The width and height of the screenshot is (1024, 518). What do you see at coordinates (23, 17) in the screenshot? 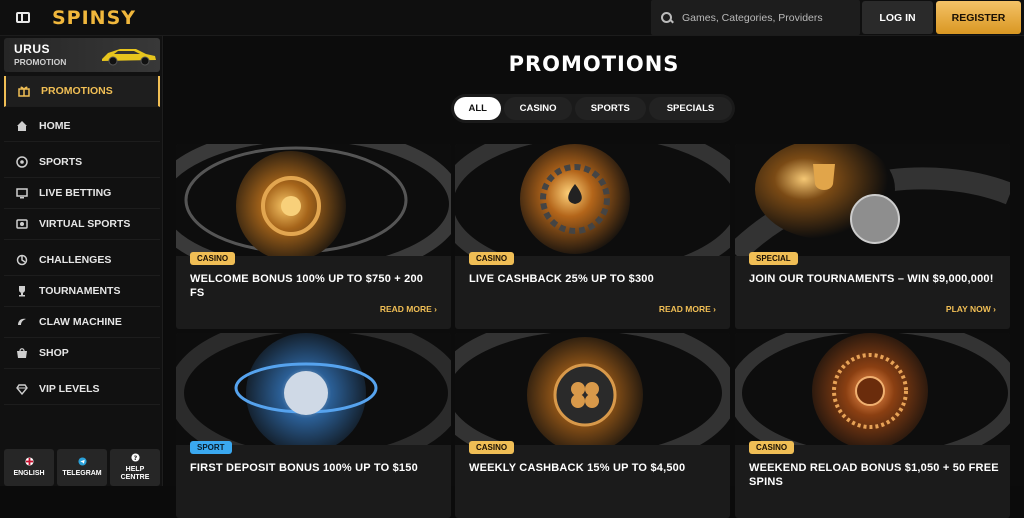
I see `sidebar-toggle-icon` at bounding box center [23, 17].